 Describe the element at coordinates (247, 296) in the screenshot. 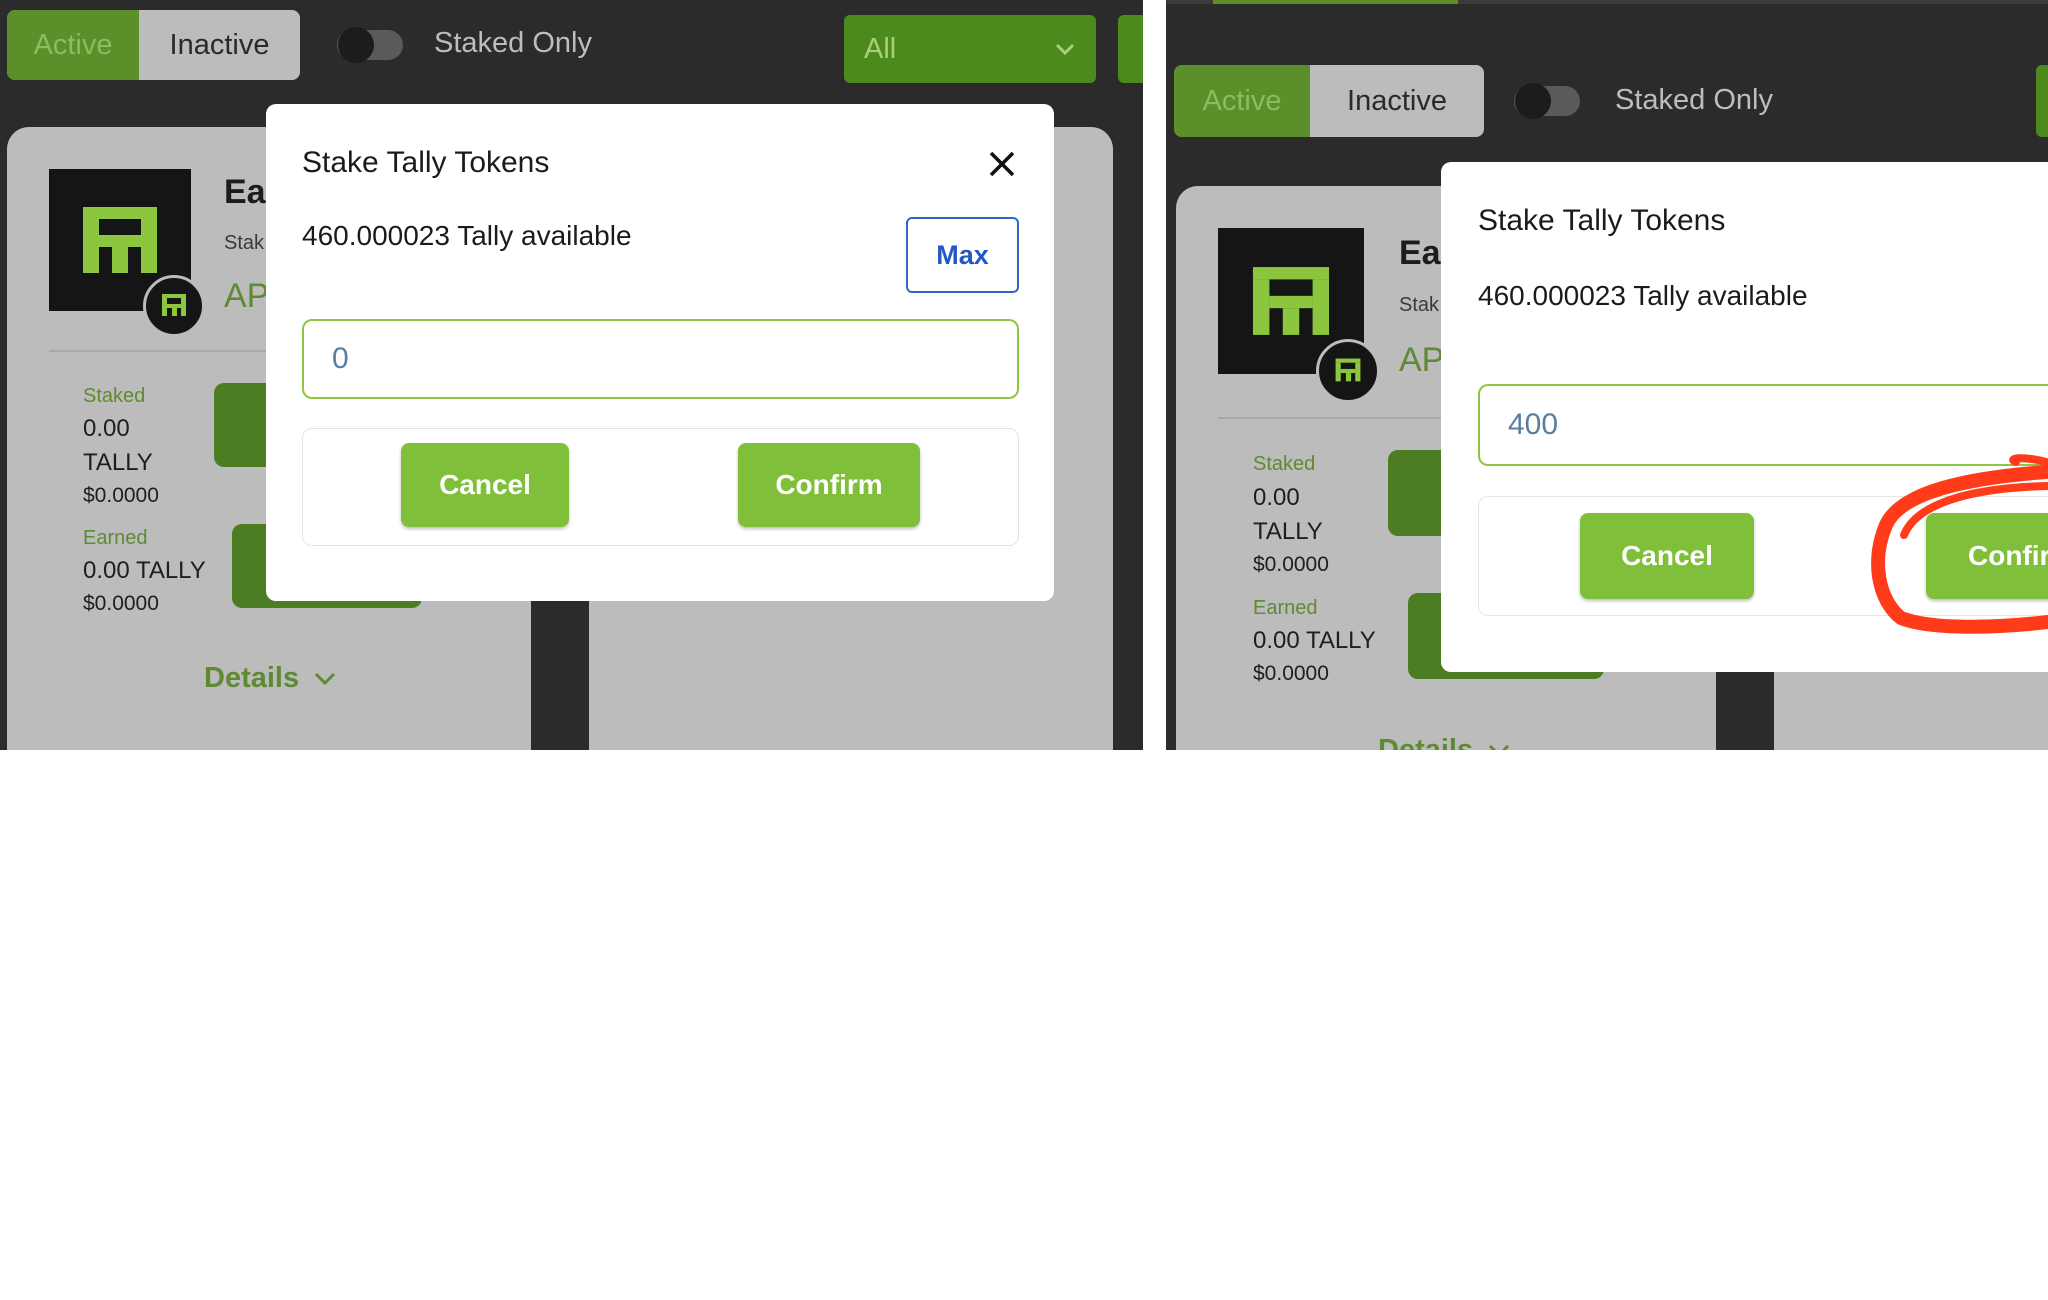

I see `apr-label: AP` at that location.